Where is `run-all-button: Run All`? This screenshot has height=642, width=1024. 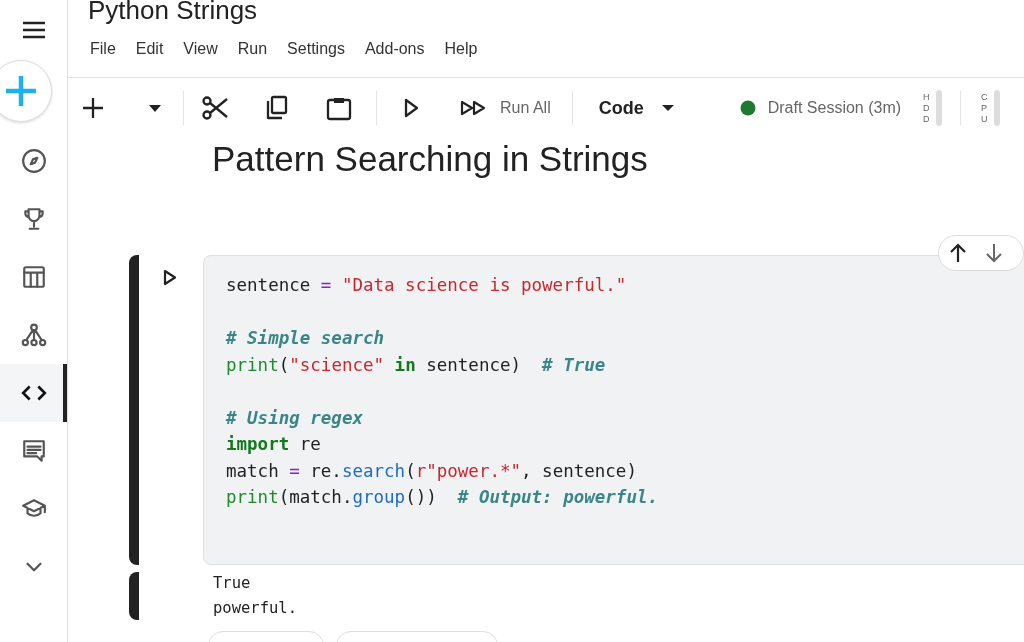 run-all-button: Run All is located at coordinates (505, 108).